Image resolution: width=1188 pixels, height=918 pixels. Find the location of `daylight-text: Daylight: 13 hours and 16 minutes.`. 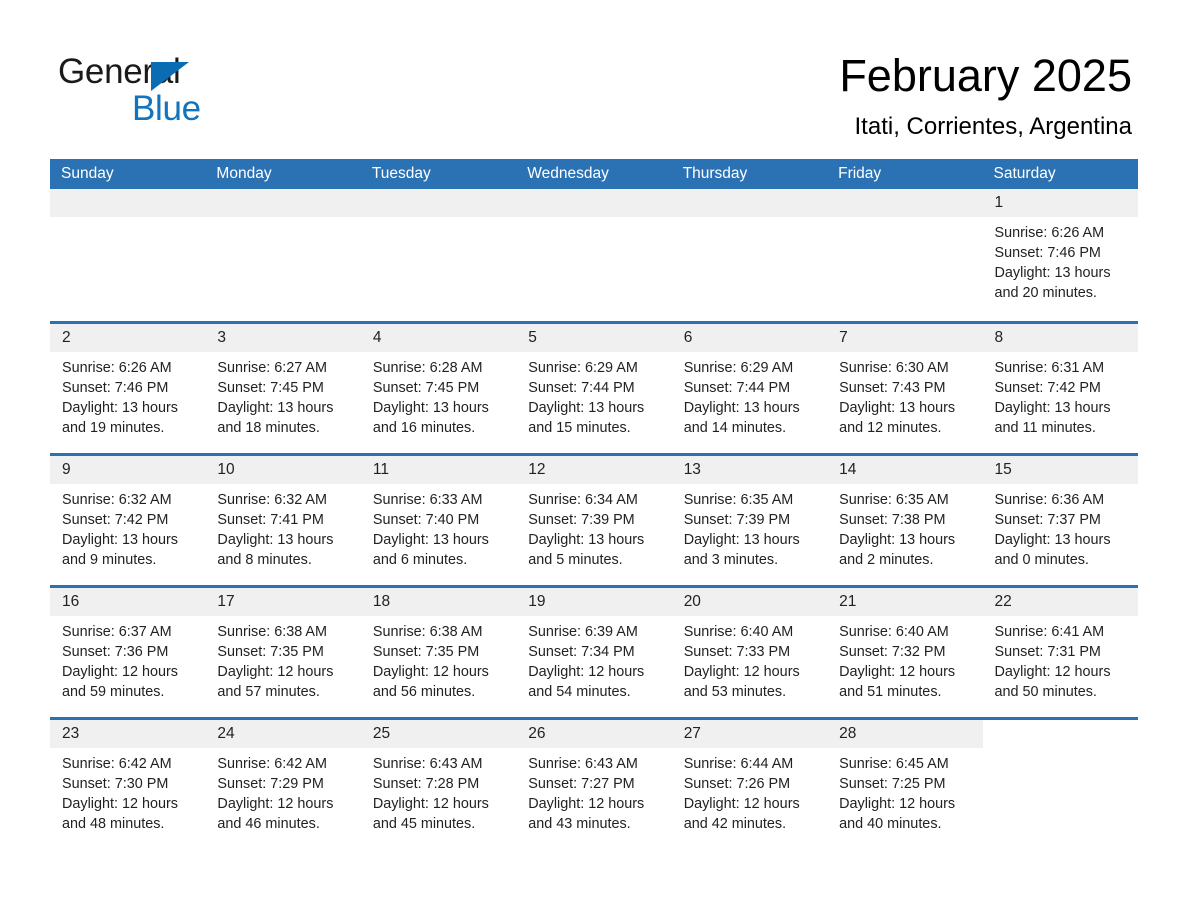

daylight-text: Daylight: 13 hours and 16 minutes. is located at coordinates (430, 418).